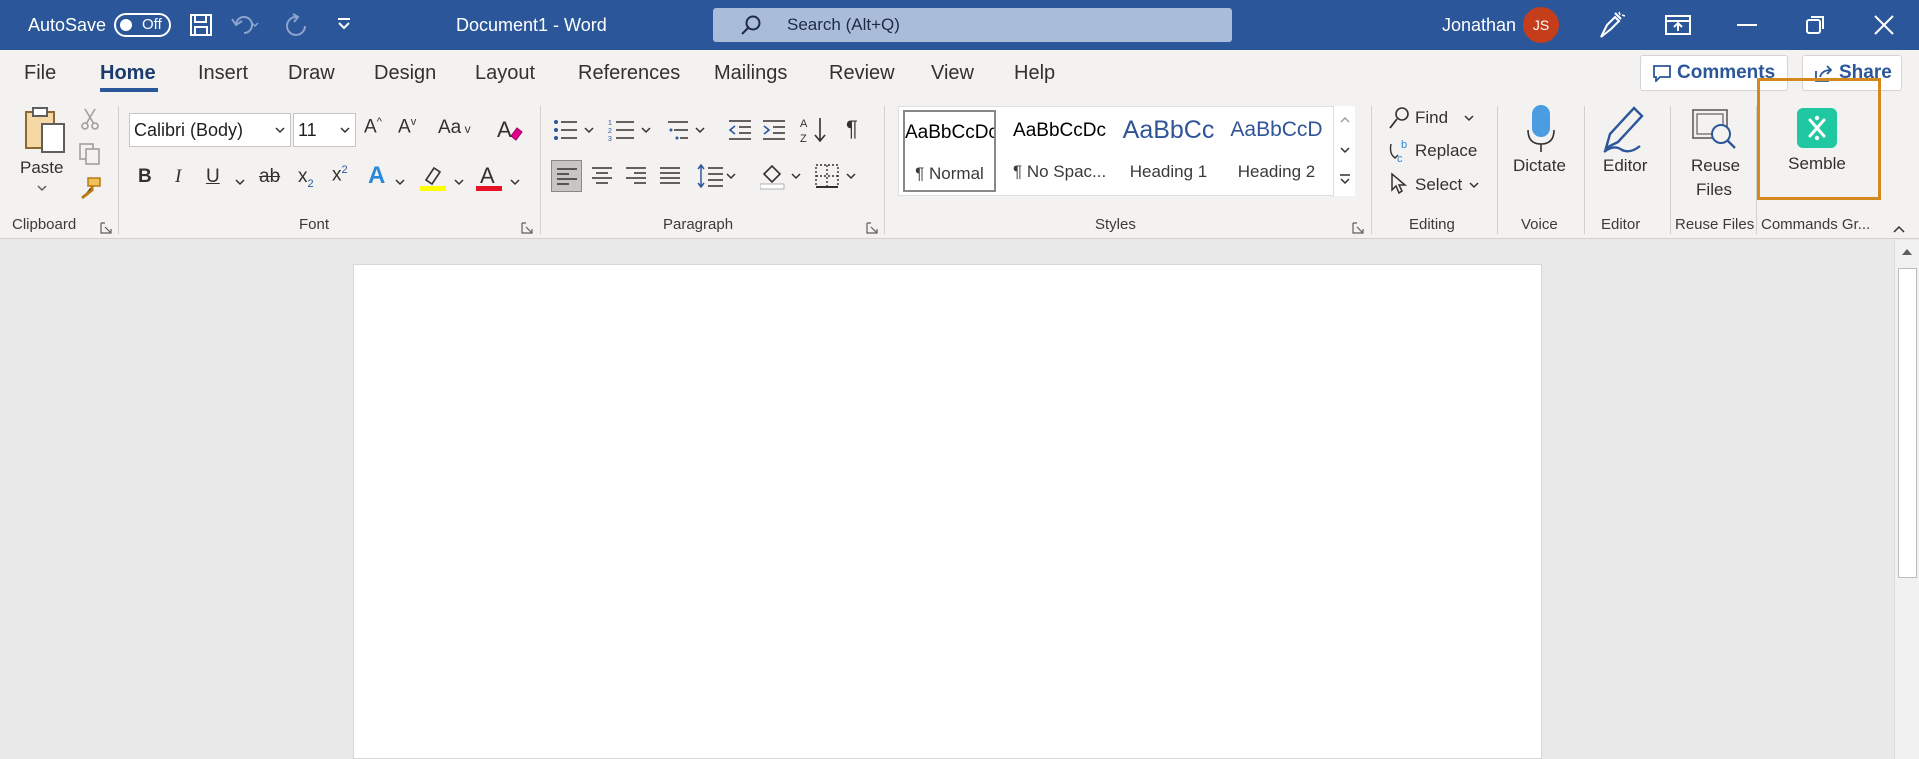 This screenshot has width=1919, height=759. What do you see at coordinates (344, 24) in the screenshot?
I see `customize-toolbar-icon` at bounding box center [344, 24].